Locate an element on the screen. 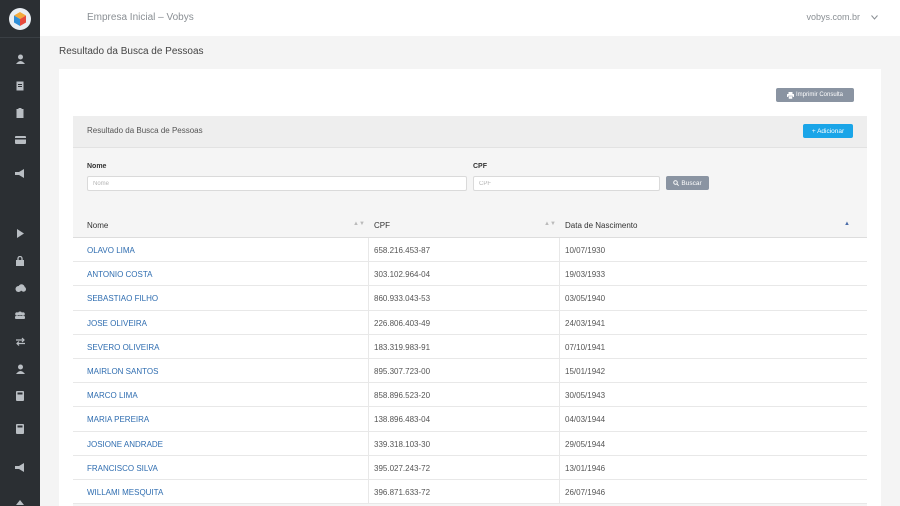 The image size is (900, 506). panel-title: Resultado da Busca de Pessoas is located at coordinates (145, 130).